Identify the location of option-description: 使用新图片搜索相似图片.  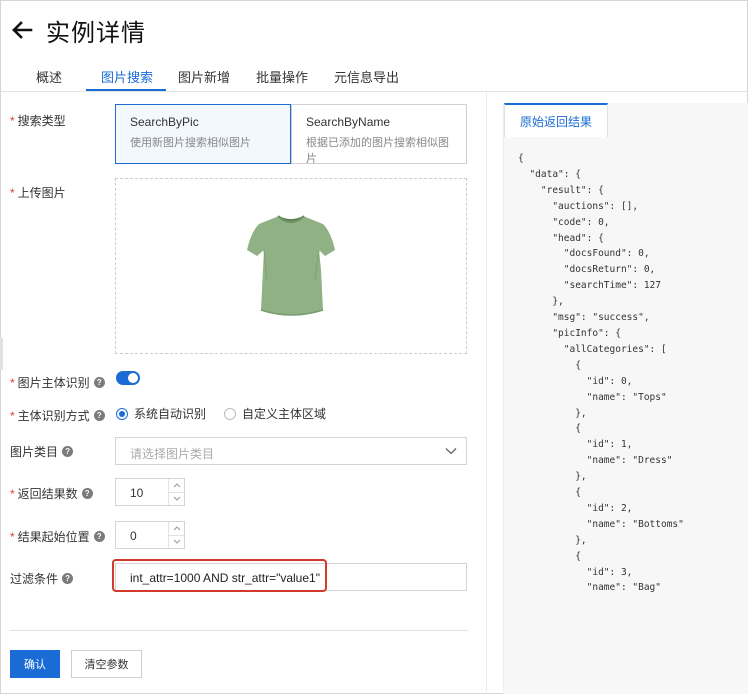
(190, 143).